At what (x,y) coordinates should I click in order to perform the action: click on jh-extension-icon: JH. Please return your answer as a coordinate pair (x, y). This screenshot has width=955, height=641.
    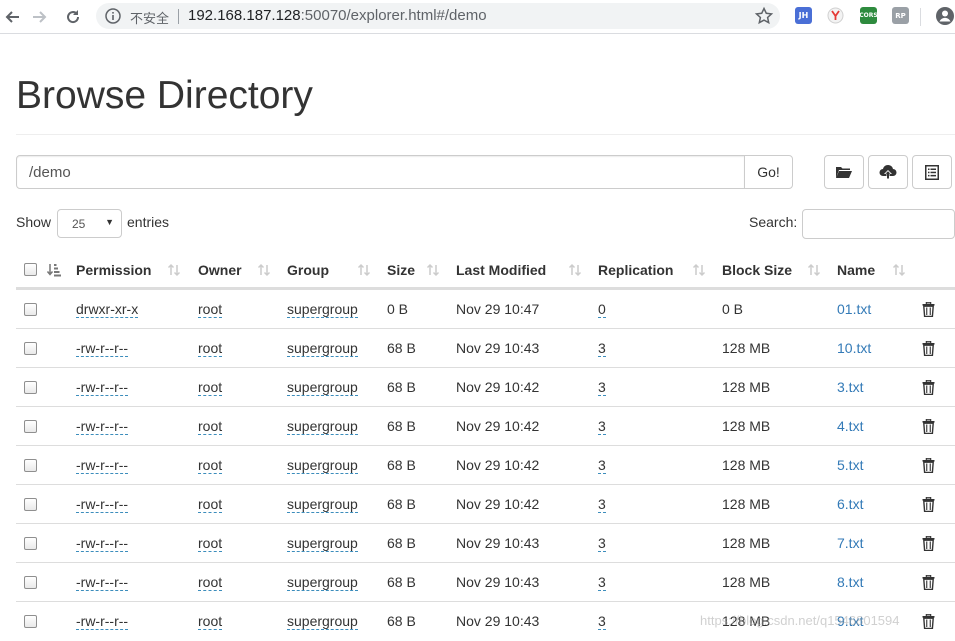
    Looking at the image, I should click on (803, 15).